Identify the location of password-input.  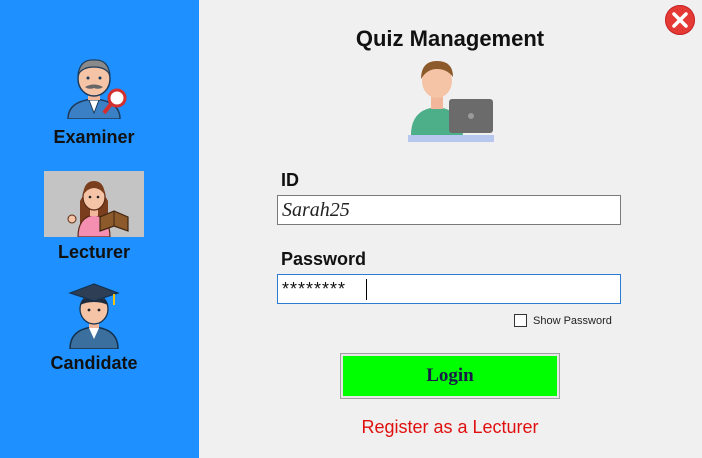
(449, 289).